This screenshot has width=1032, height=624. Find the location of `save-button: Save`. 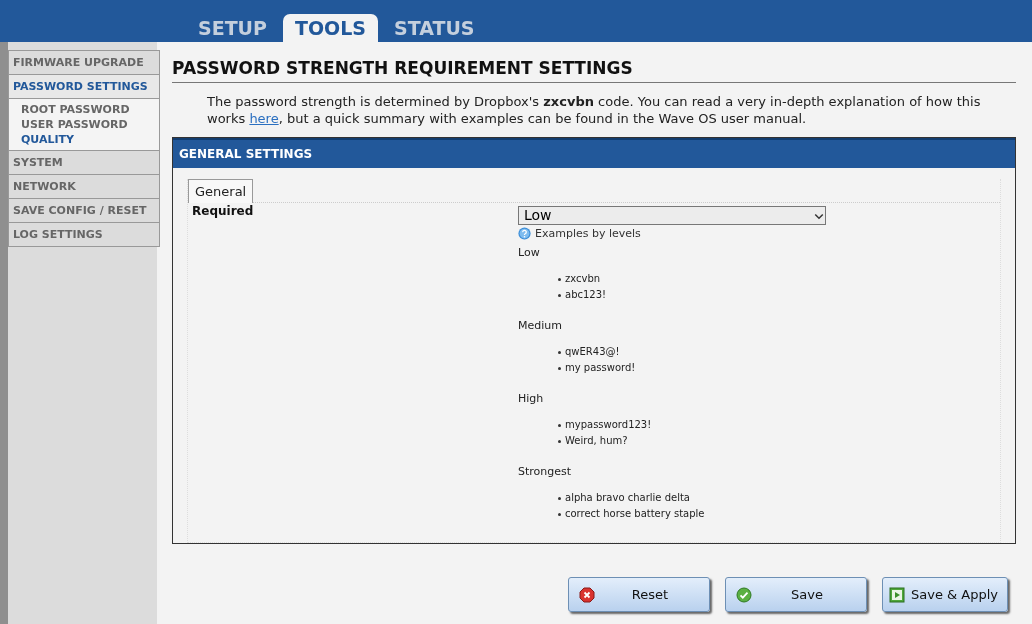

save-button: Save is located at coordinates (796, 594).